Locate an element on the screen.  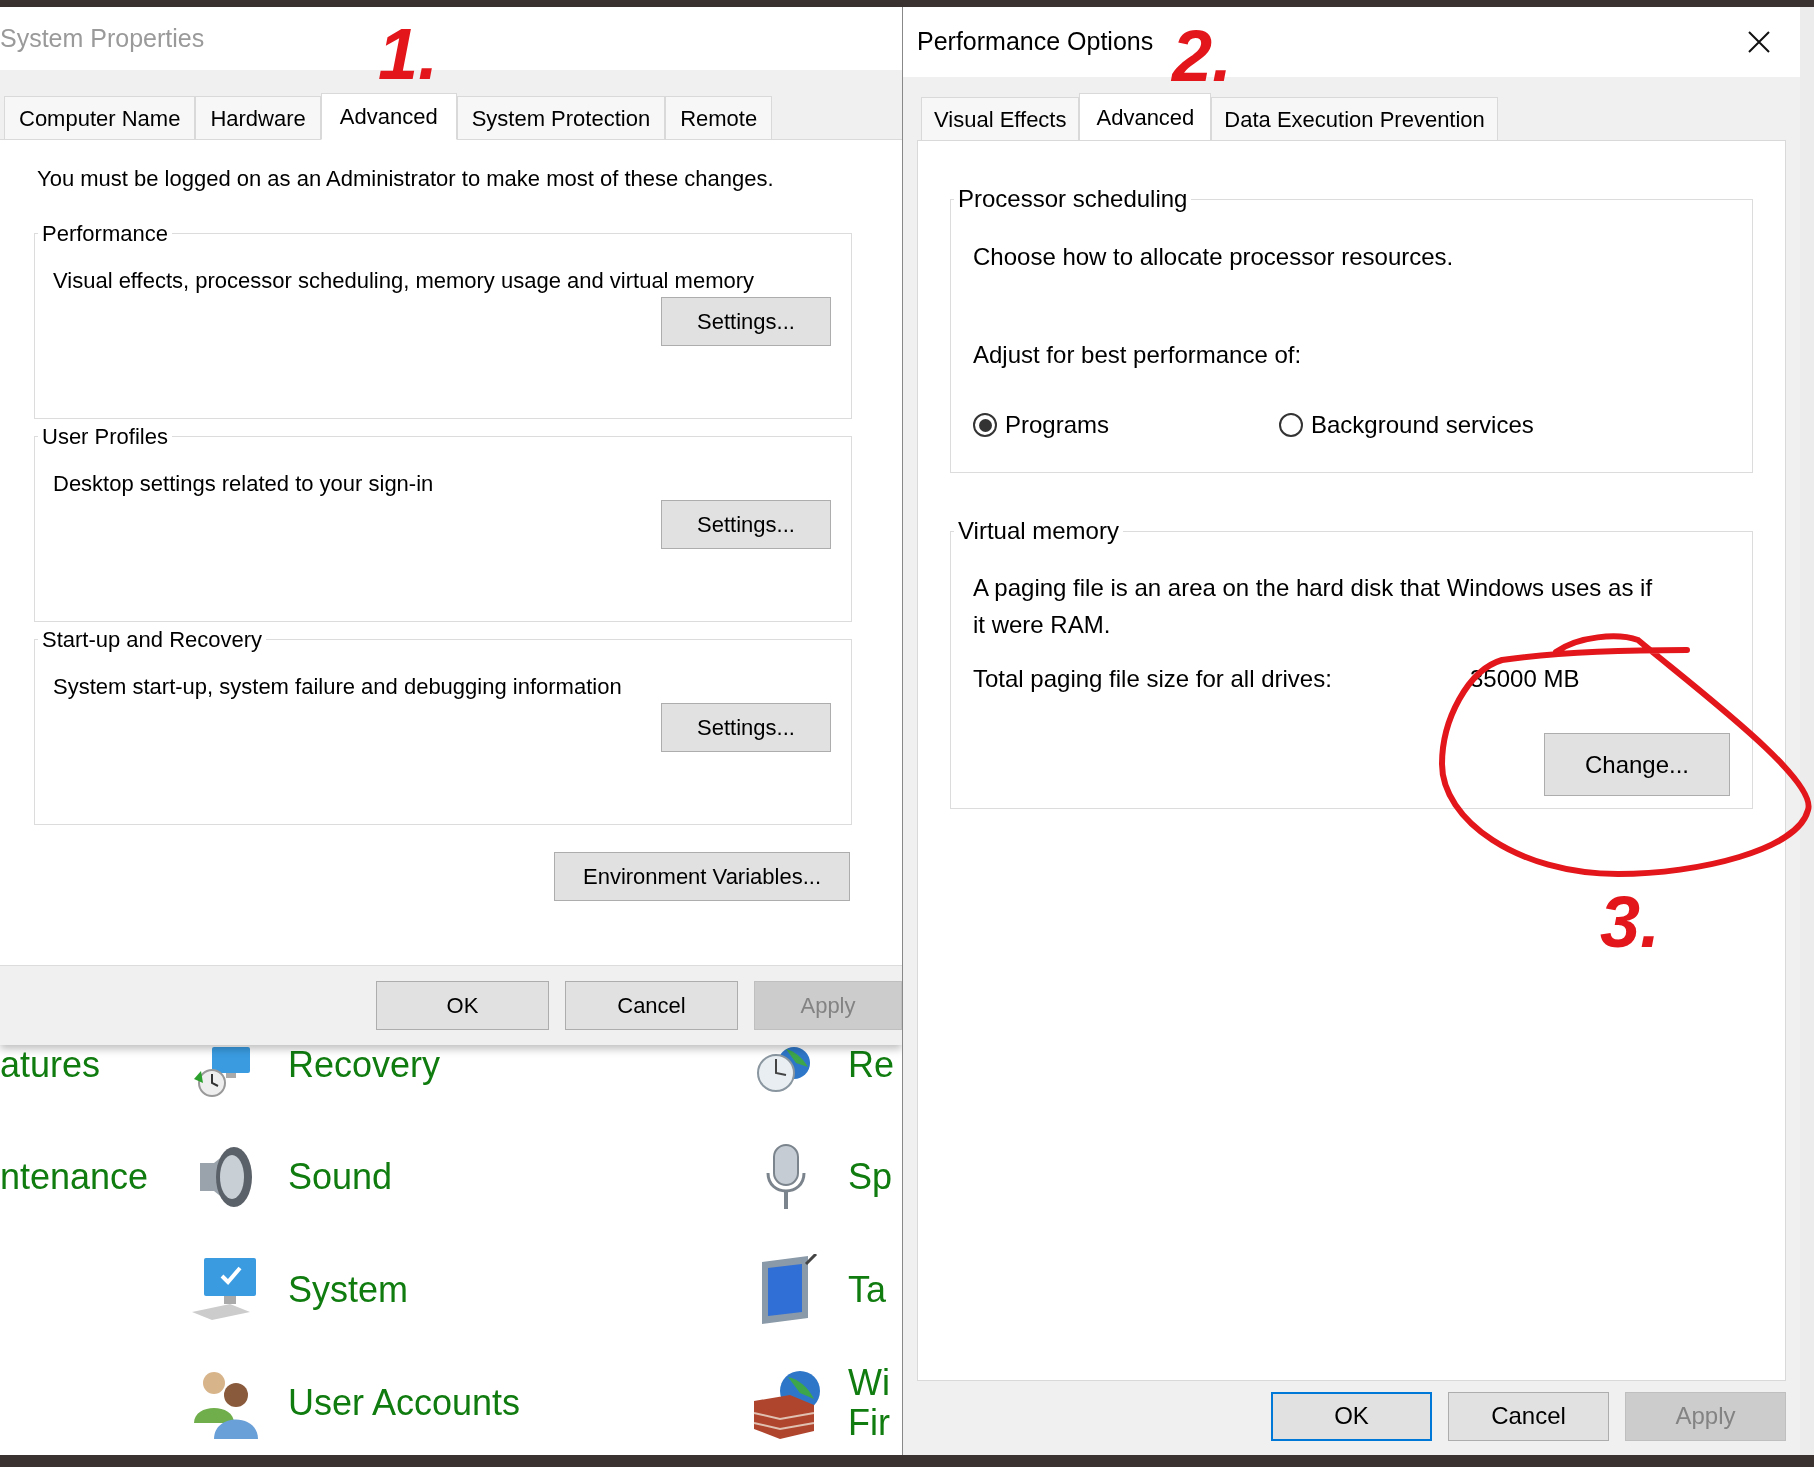
group-description: Visual effects, processor scheduling, memory usage and virtual memory is located at coordinates (404, 281).